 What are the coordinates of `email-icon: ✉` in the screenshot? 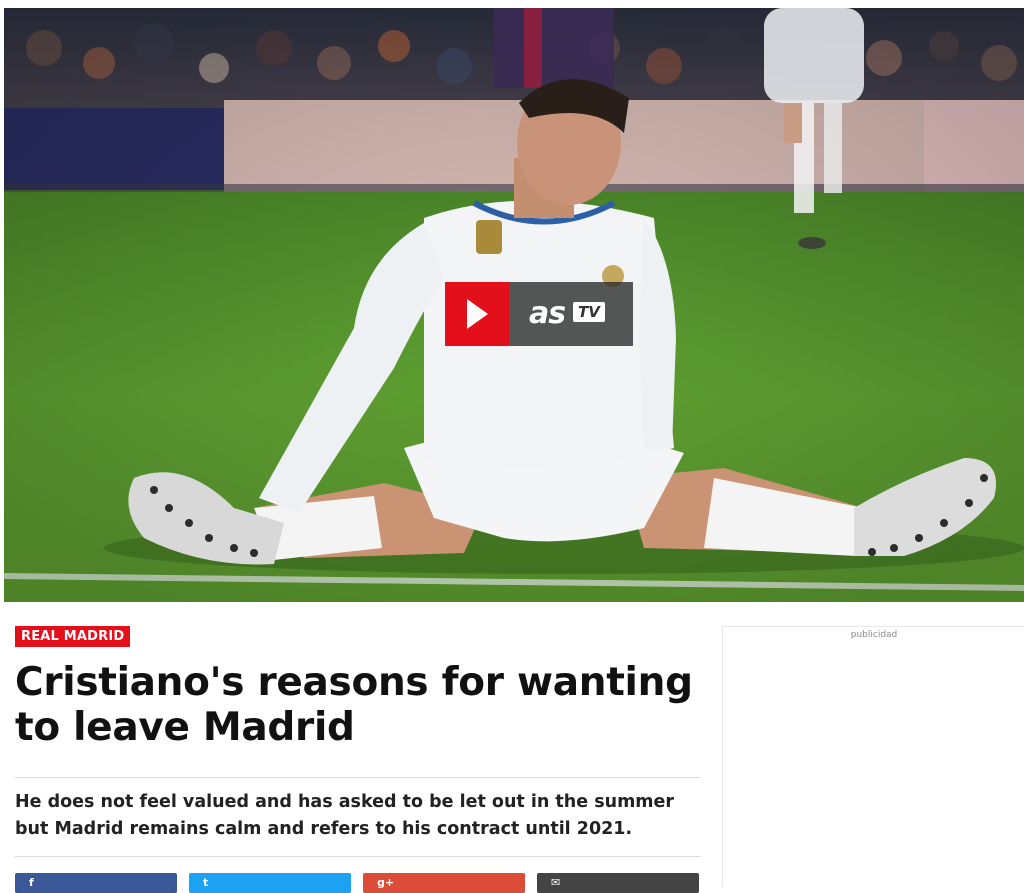 It's located at (556, 882).